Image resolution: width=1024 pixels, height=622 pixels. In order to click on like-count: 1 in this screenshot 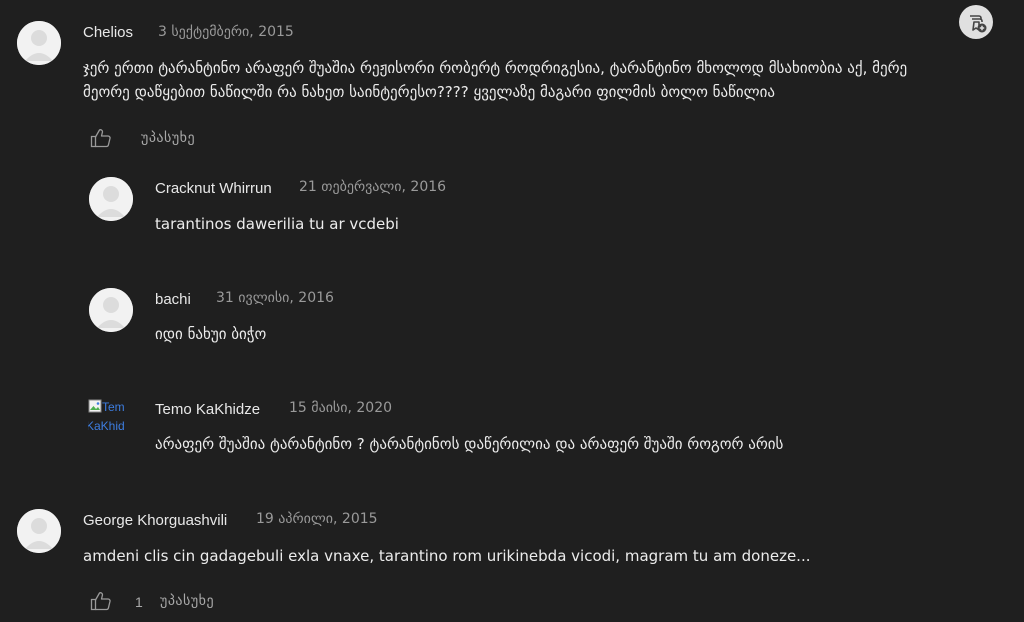, I will do `click(139, 602)`.